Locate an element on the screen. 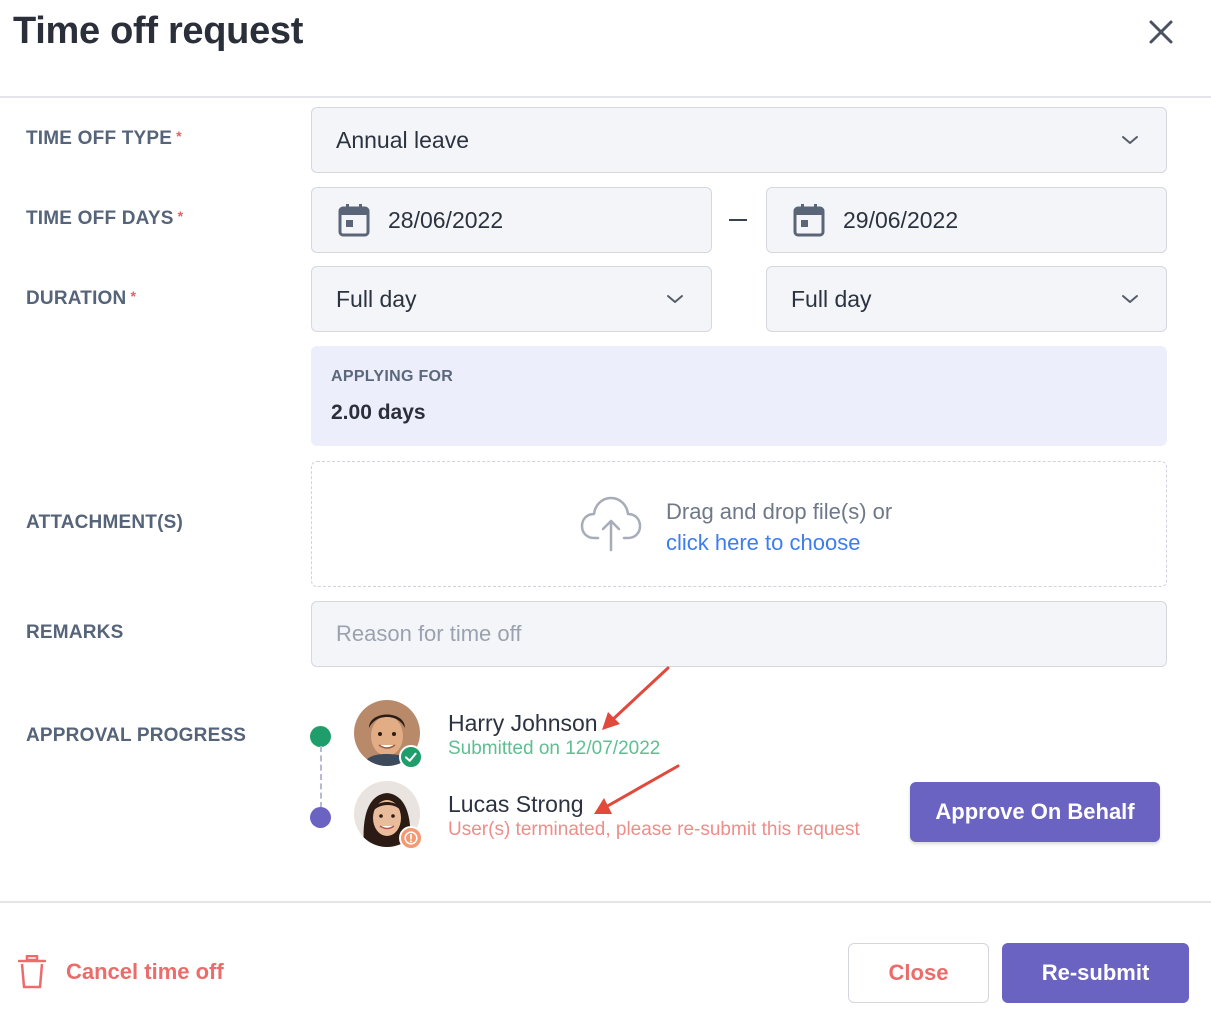 The width and height of the screenshot is (1211, 1026). approval-progress-label: APPROVAL PROGRESS is located at coordinates (136, 735).